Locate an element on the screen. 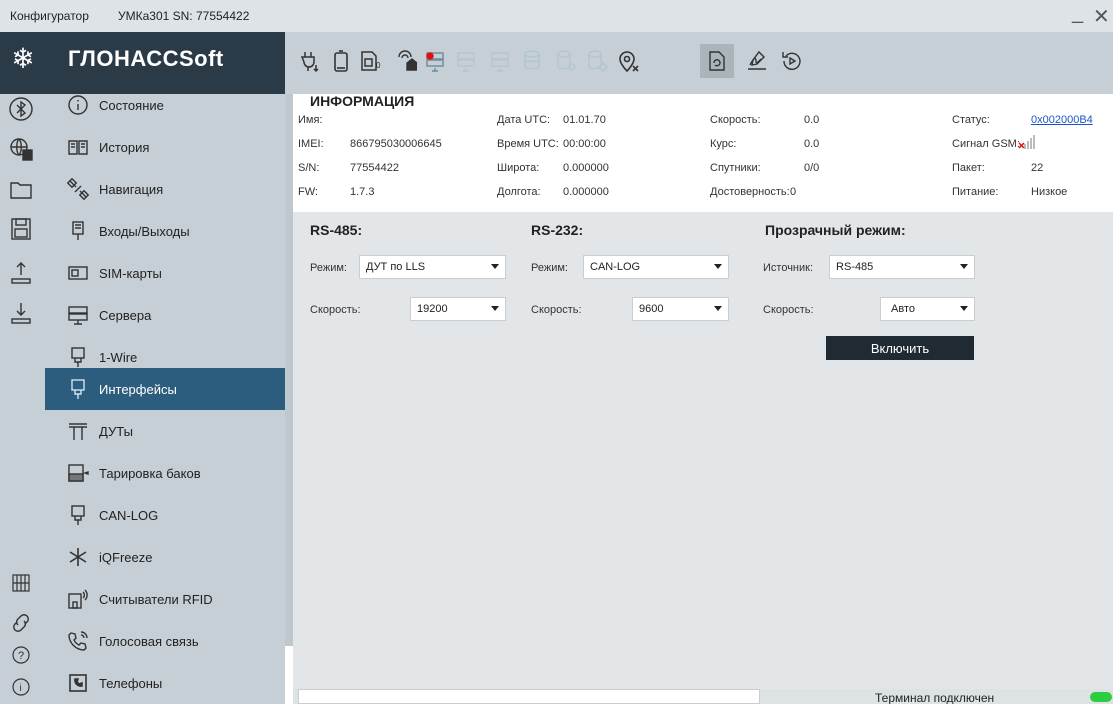  sidebar-item-label: История is located at coordinates (124, 147).